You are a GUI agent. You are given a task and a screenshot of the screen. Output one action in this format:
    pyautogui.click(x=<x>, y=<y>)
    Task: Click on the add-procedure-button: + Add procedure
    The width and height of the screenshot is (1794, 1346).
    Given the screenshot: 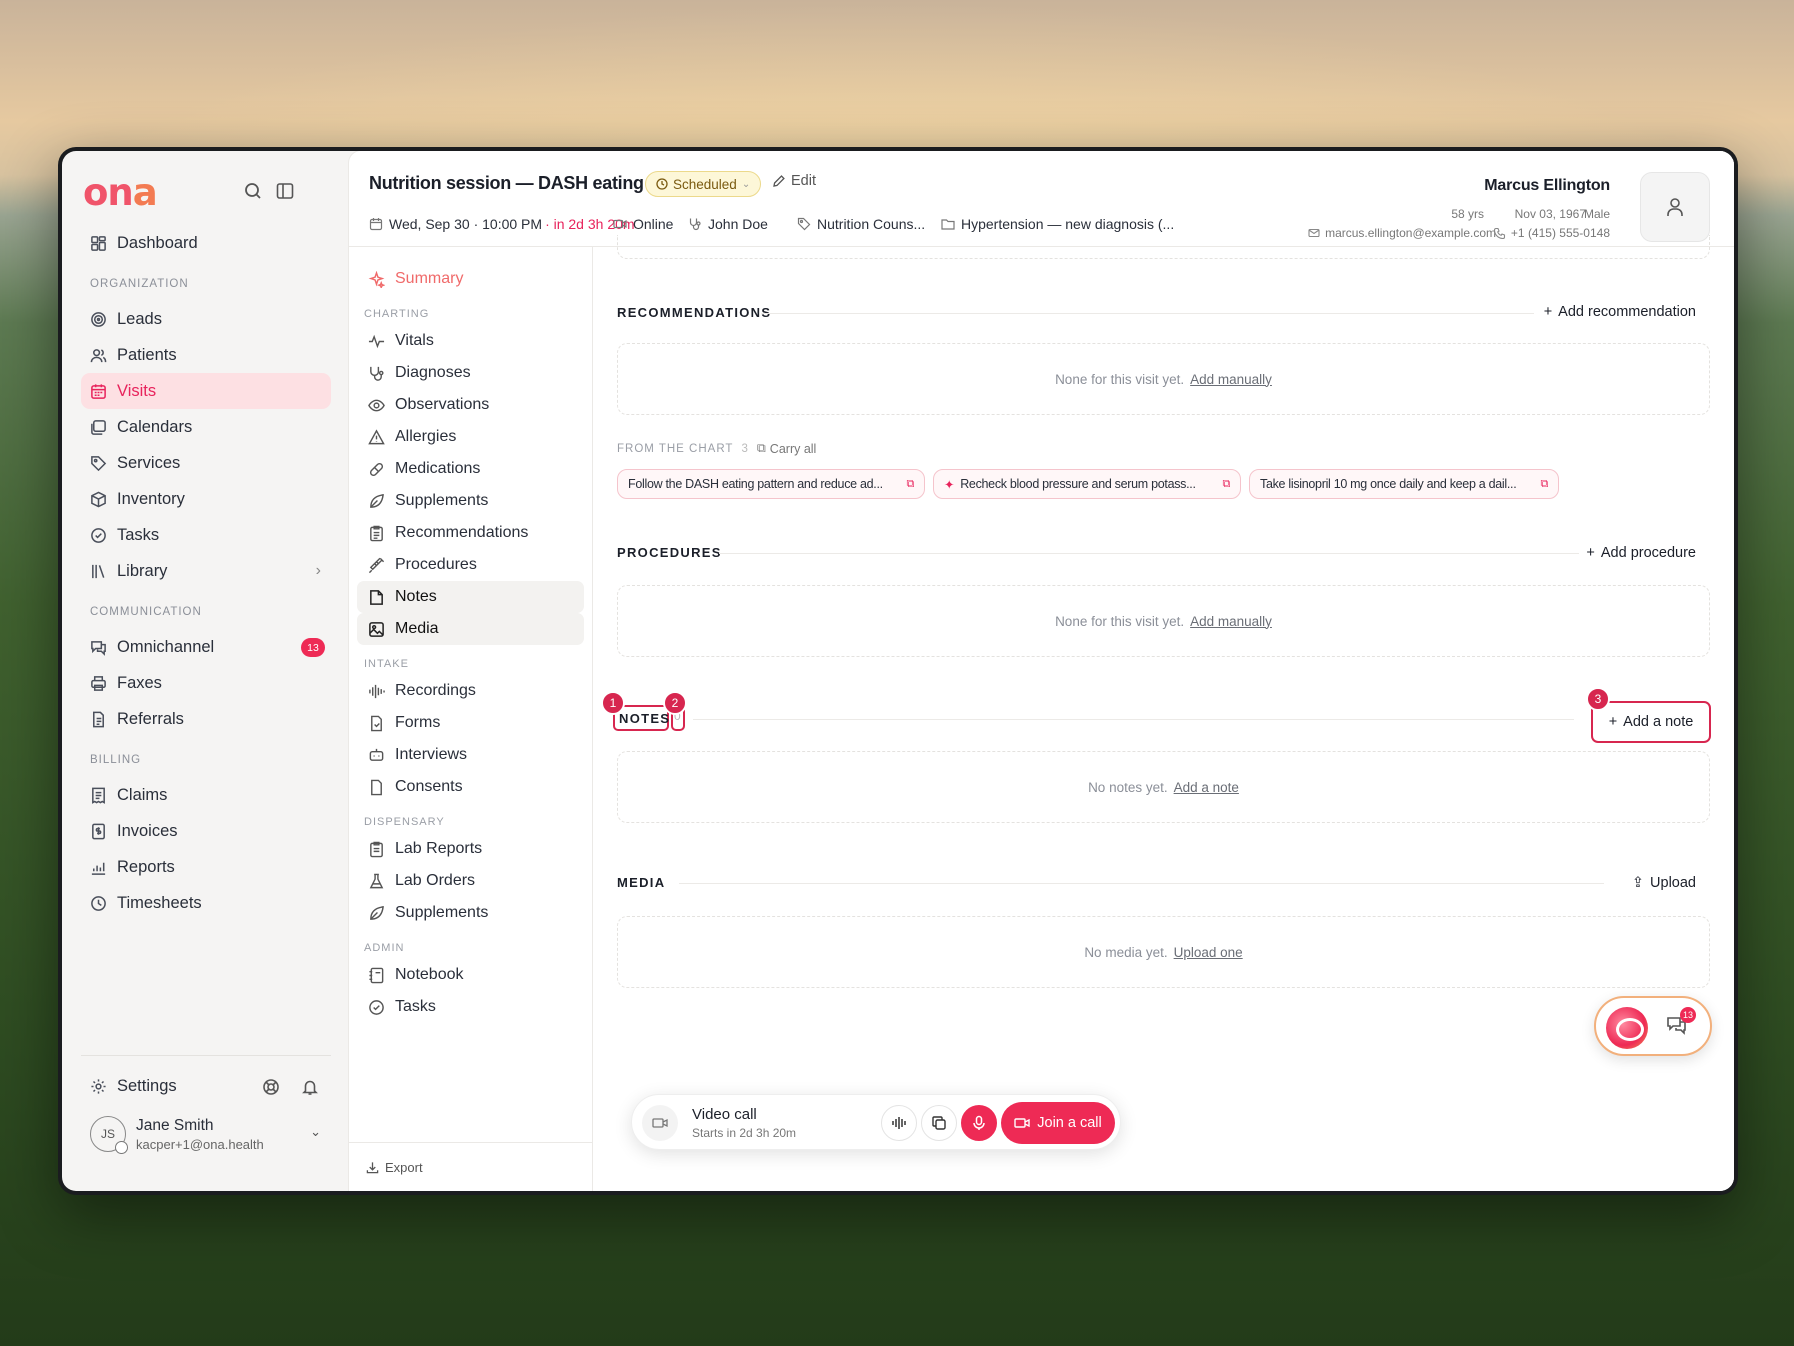 What is the action you would take?
    pyautogui.click(x=1641, y=553)
    